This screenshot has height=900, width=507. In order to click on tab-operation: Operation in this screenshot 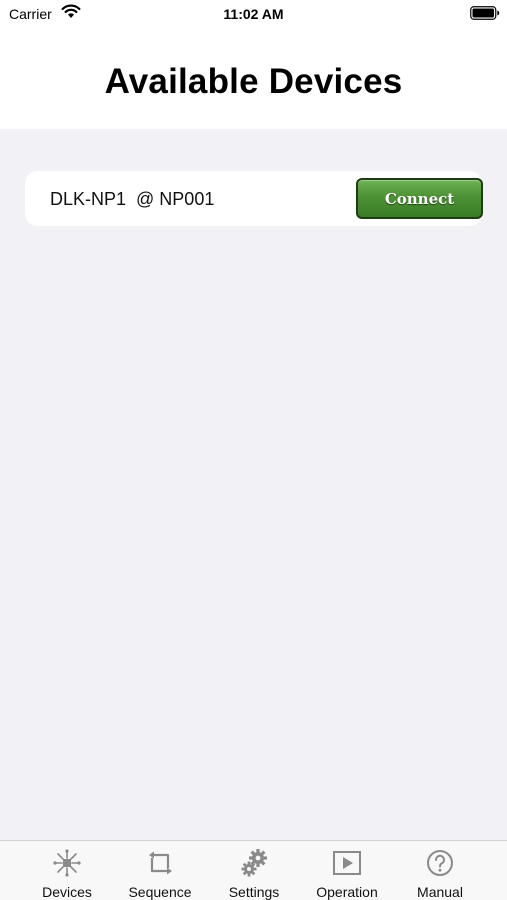, I will do `click(347, 870)`.